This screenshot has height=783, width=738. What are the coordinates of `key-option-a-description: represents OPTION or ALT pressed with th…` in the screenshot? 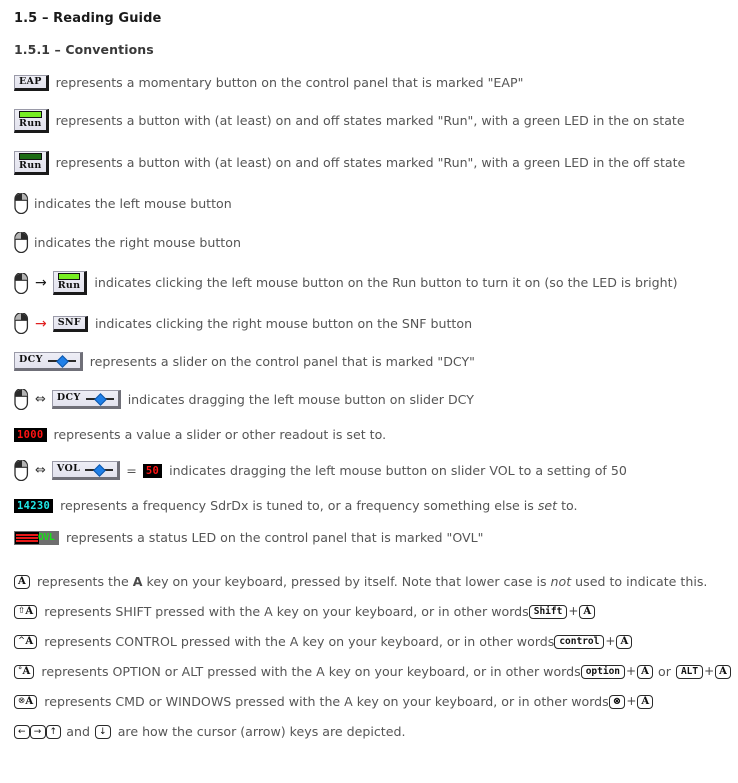 It's located at (311, 672).